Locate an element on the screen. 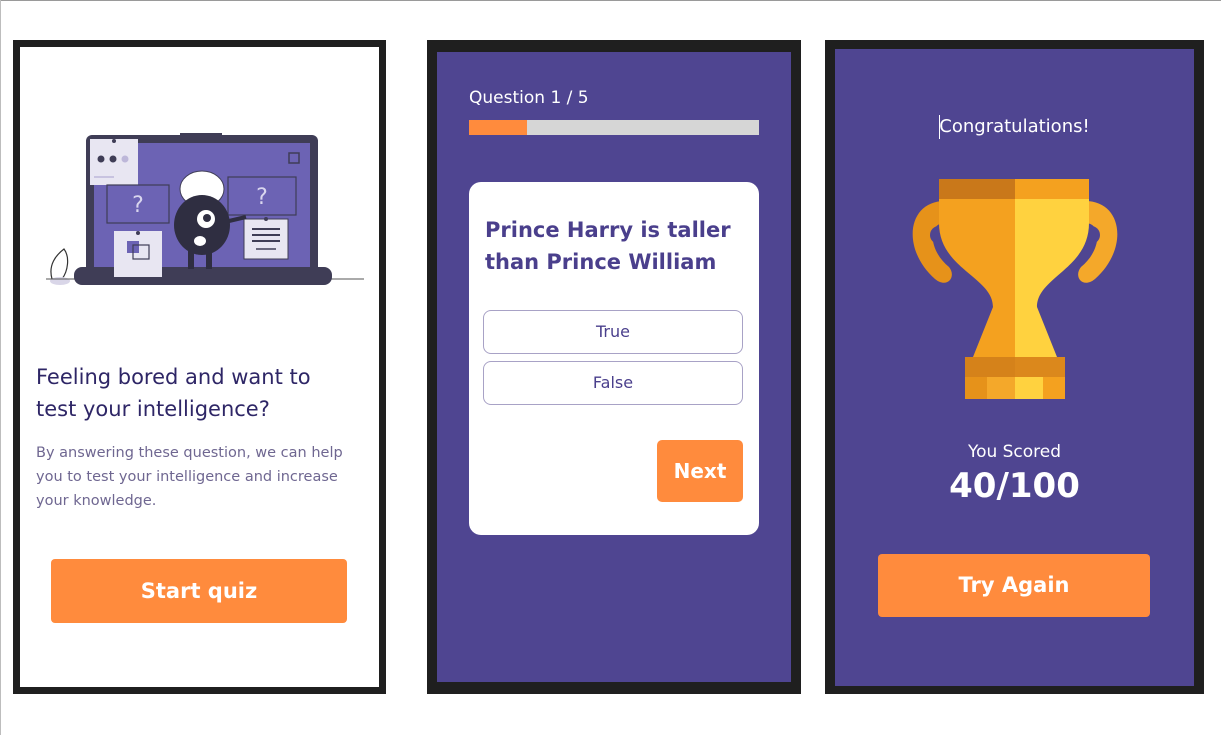 This screenshot has width=1221, height=735. congratulations-title: Congratulations! is located at coordinates (1014, 126).